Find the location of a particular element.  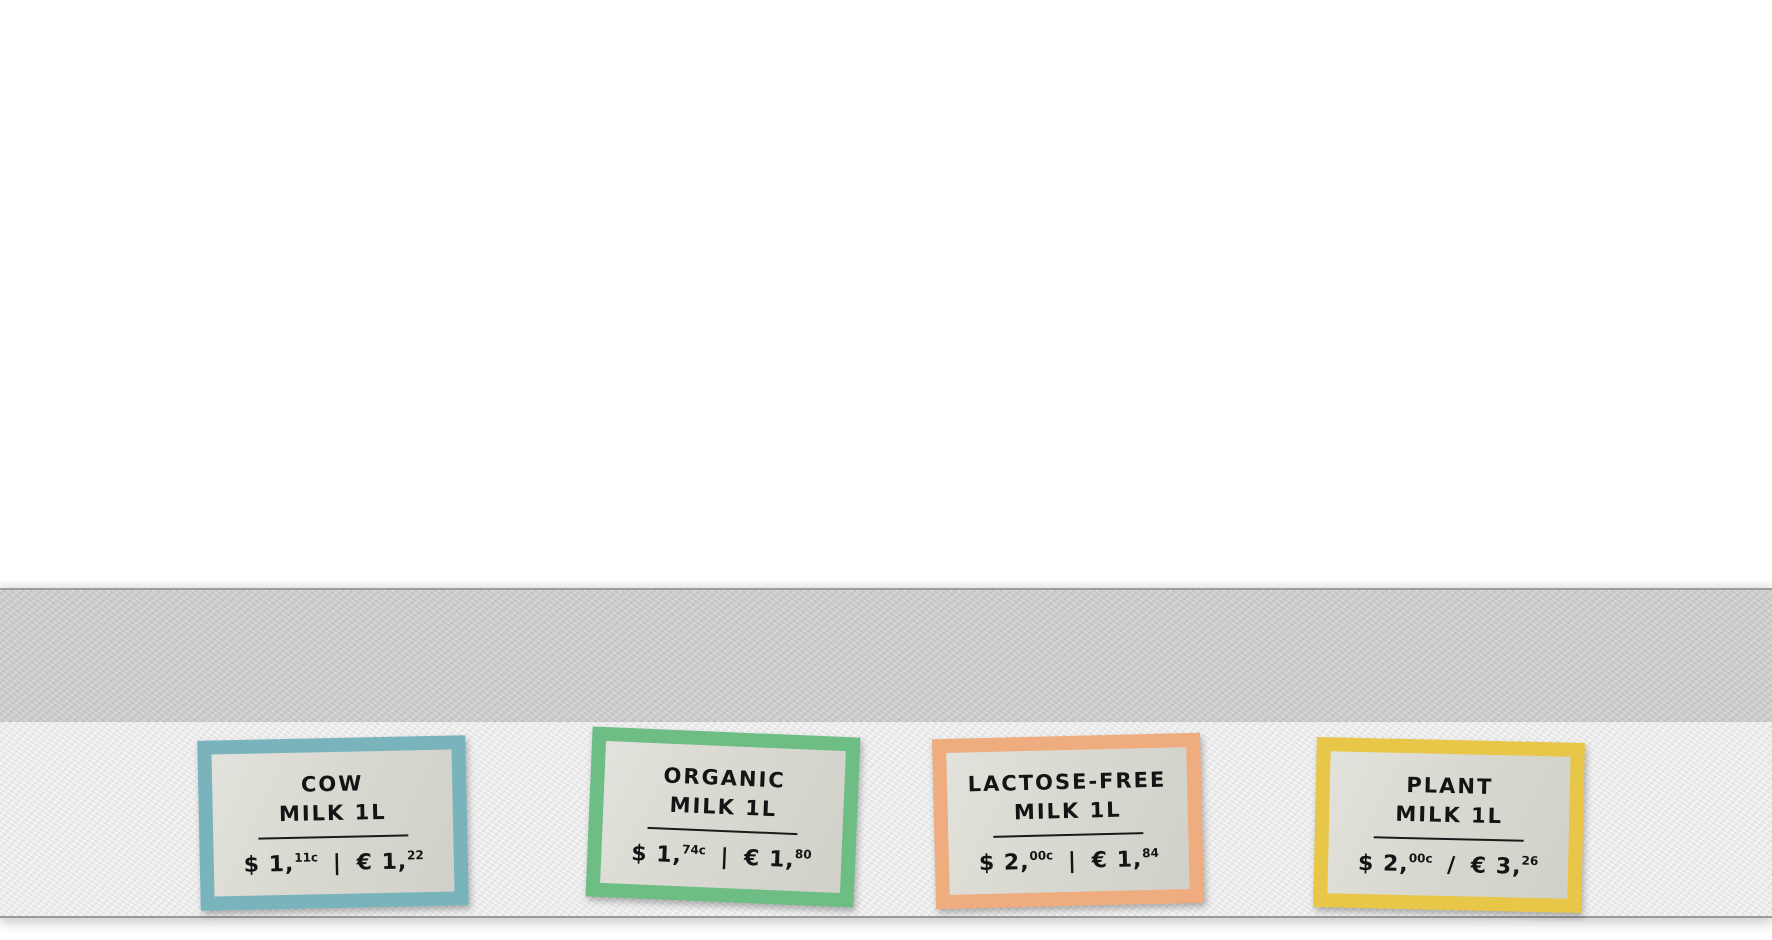

price-line: $ 1,11c | € 1,22 is located at coordinates (334, 862).